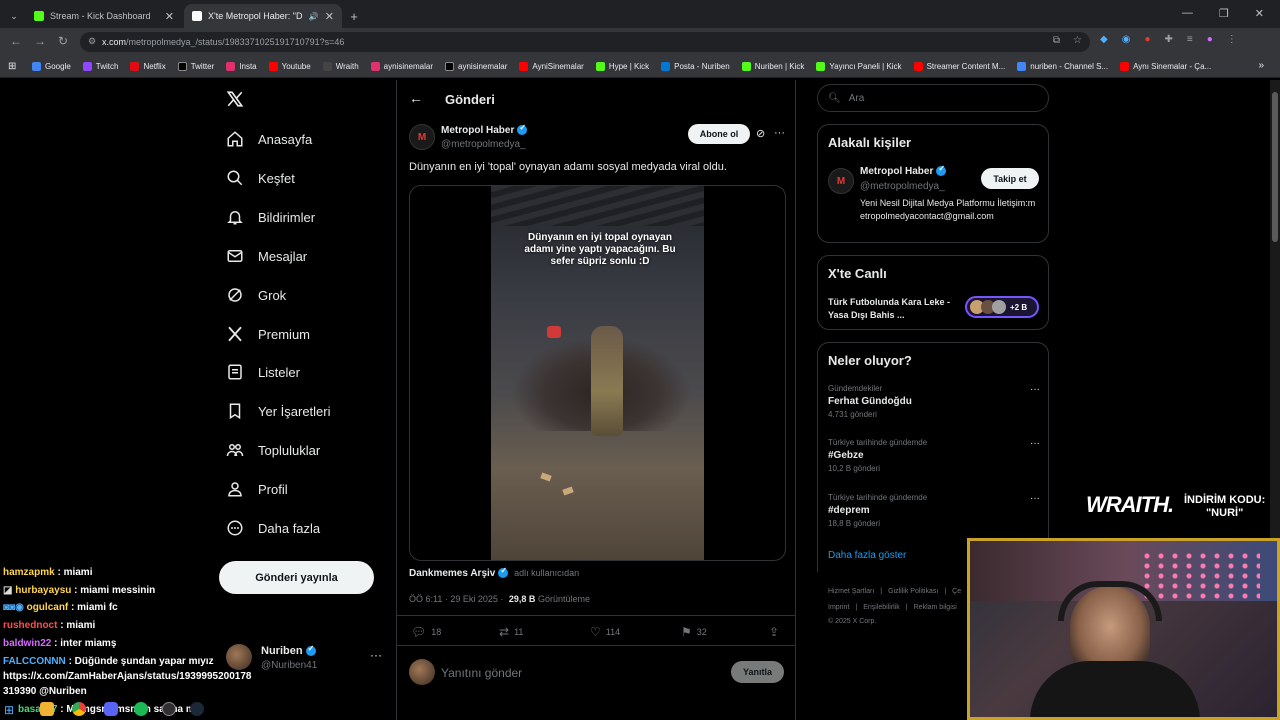 This screenshot has width=1280, height=720. What do you see at coordinates (772, 66) in the screenshot?
I see `bookmark: Nuriben | Kick` at bounding box center [772, 66].